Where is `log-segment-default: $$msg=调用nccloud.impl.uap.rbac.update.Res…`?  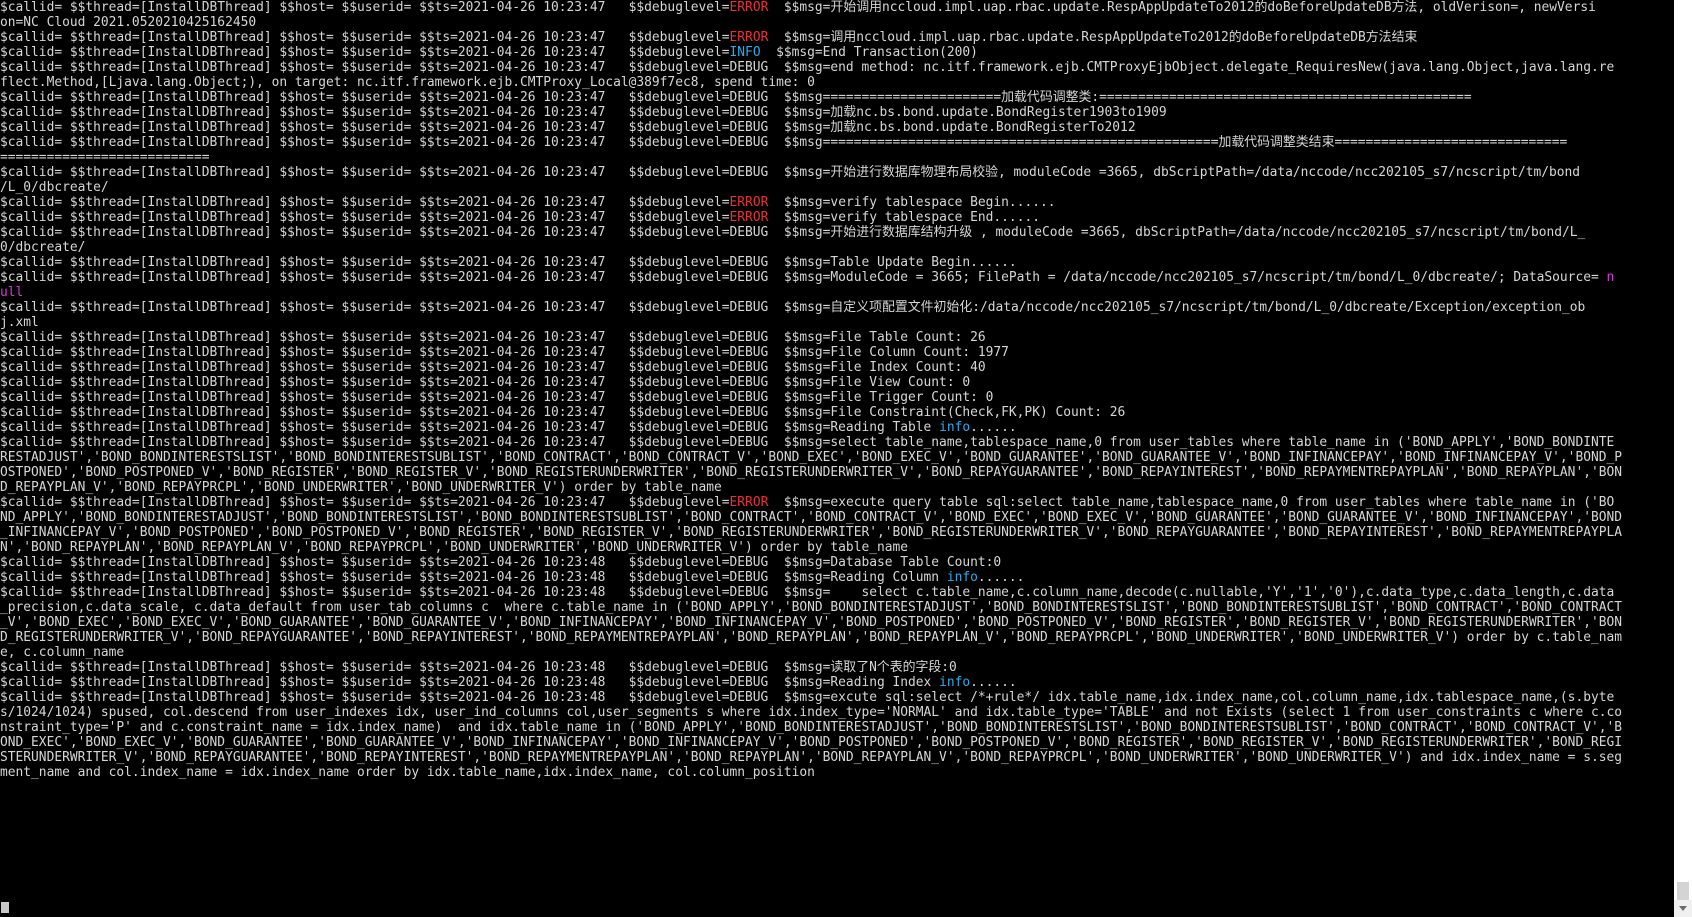 log-segment-default: $$msg=调用nccloud.impl.uap.rbac.update.Res… is located at coordinates (1093, 37).